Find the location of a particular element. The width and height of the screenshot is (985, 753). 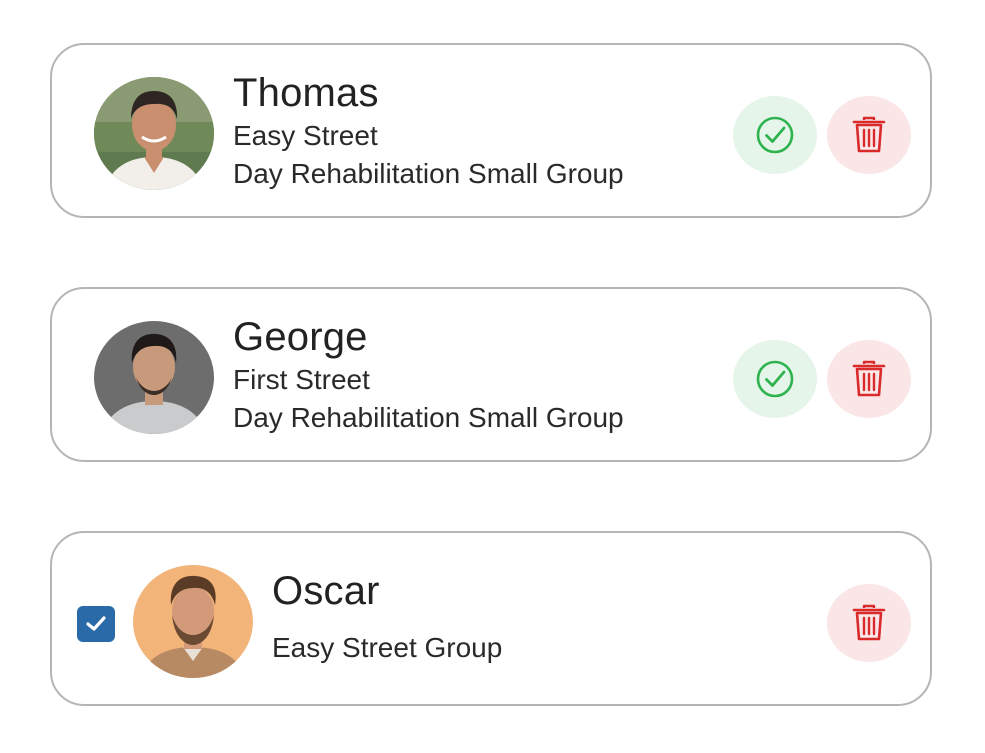

person-info: Oscar Easy Street Group is located at coordinates (387, 618).